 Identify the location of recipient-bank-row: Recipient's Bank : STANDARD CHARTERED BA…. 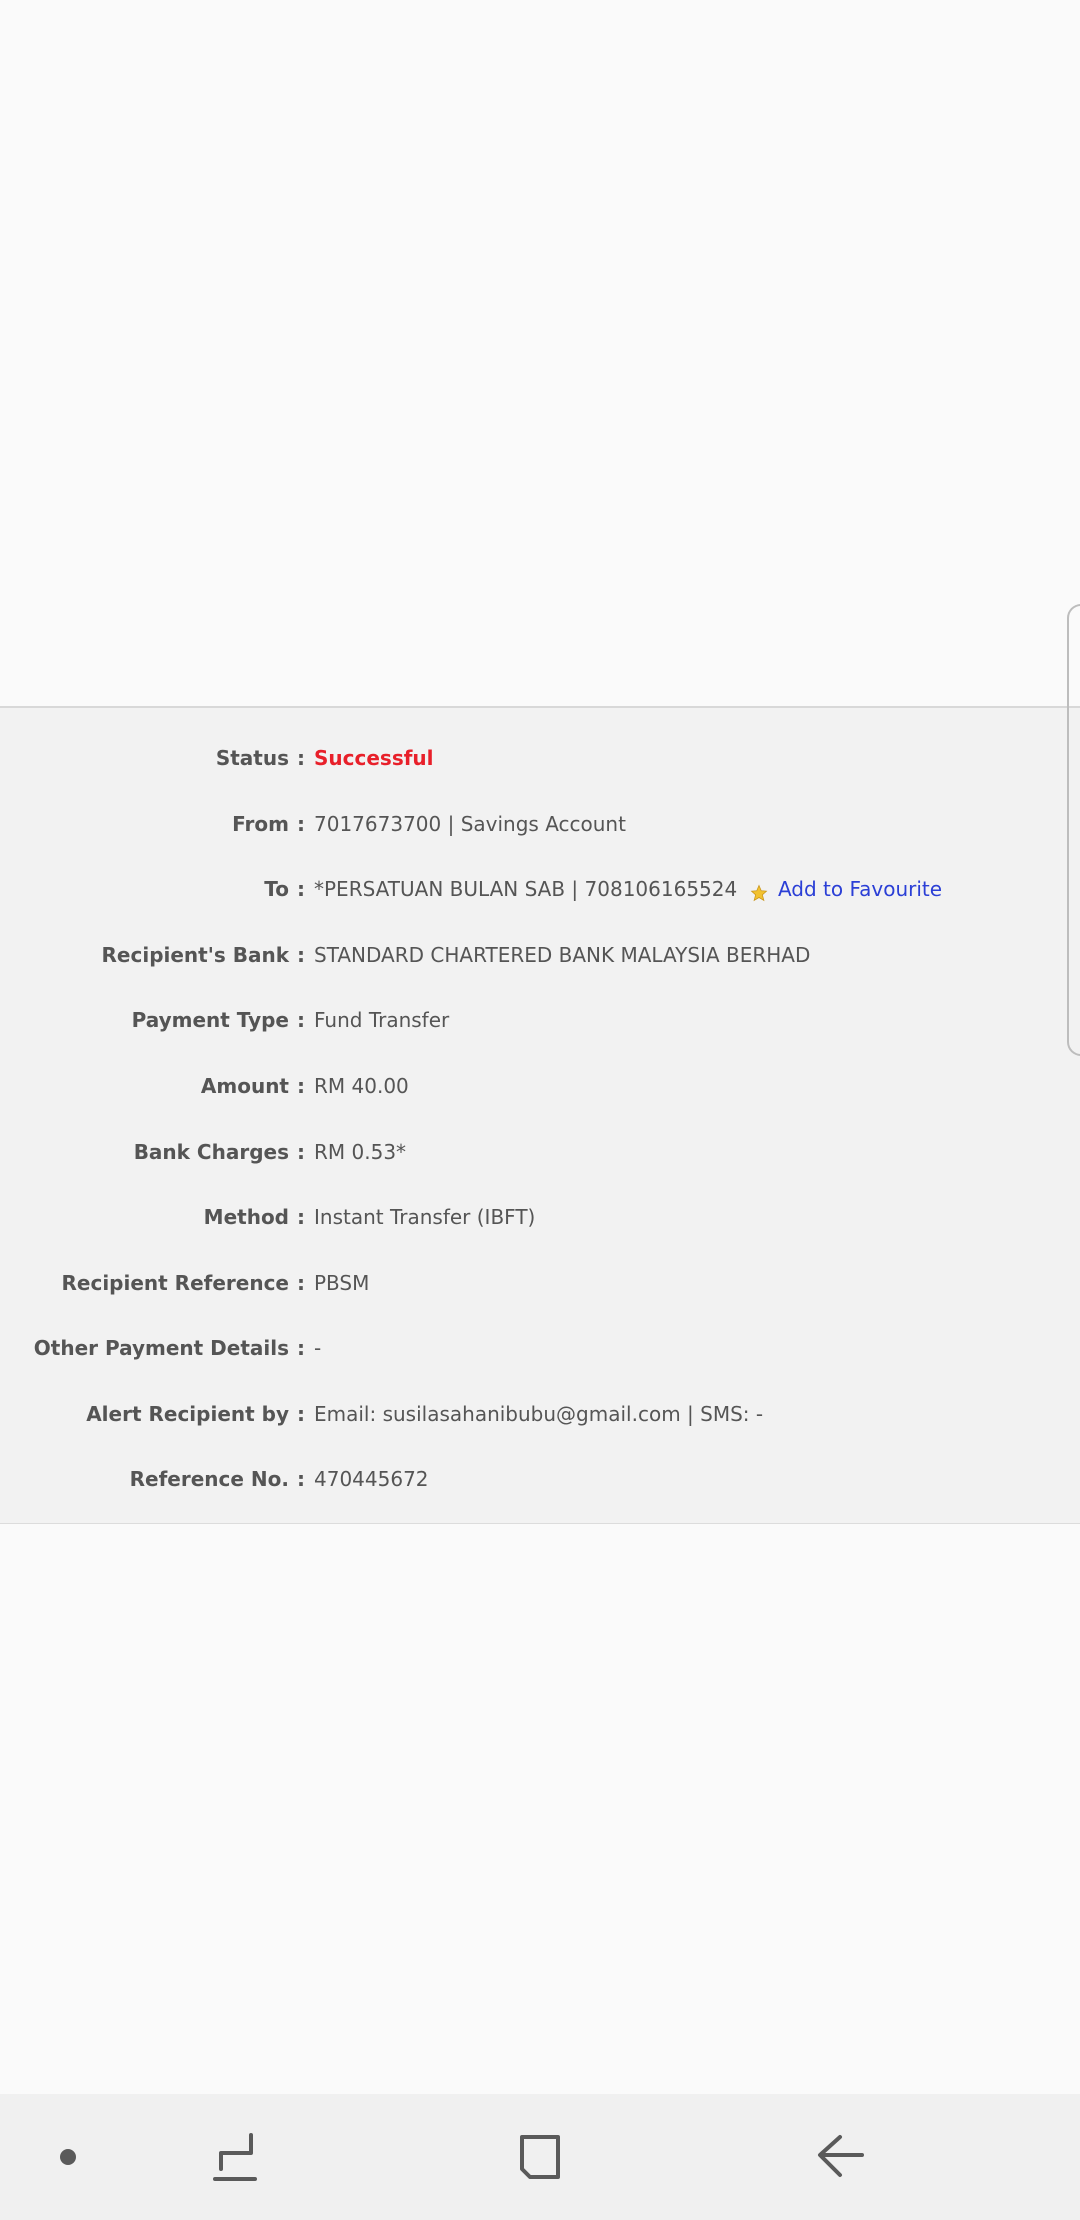
(540, 955).